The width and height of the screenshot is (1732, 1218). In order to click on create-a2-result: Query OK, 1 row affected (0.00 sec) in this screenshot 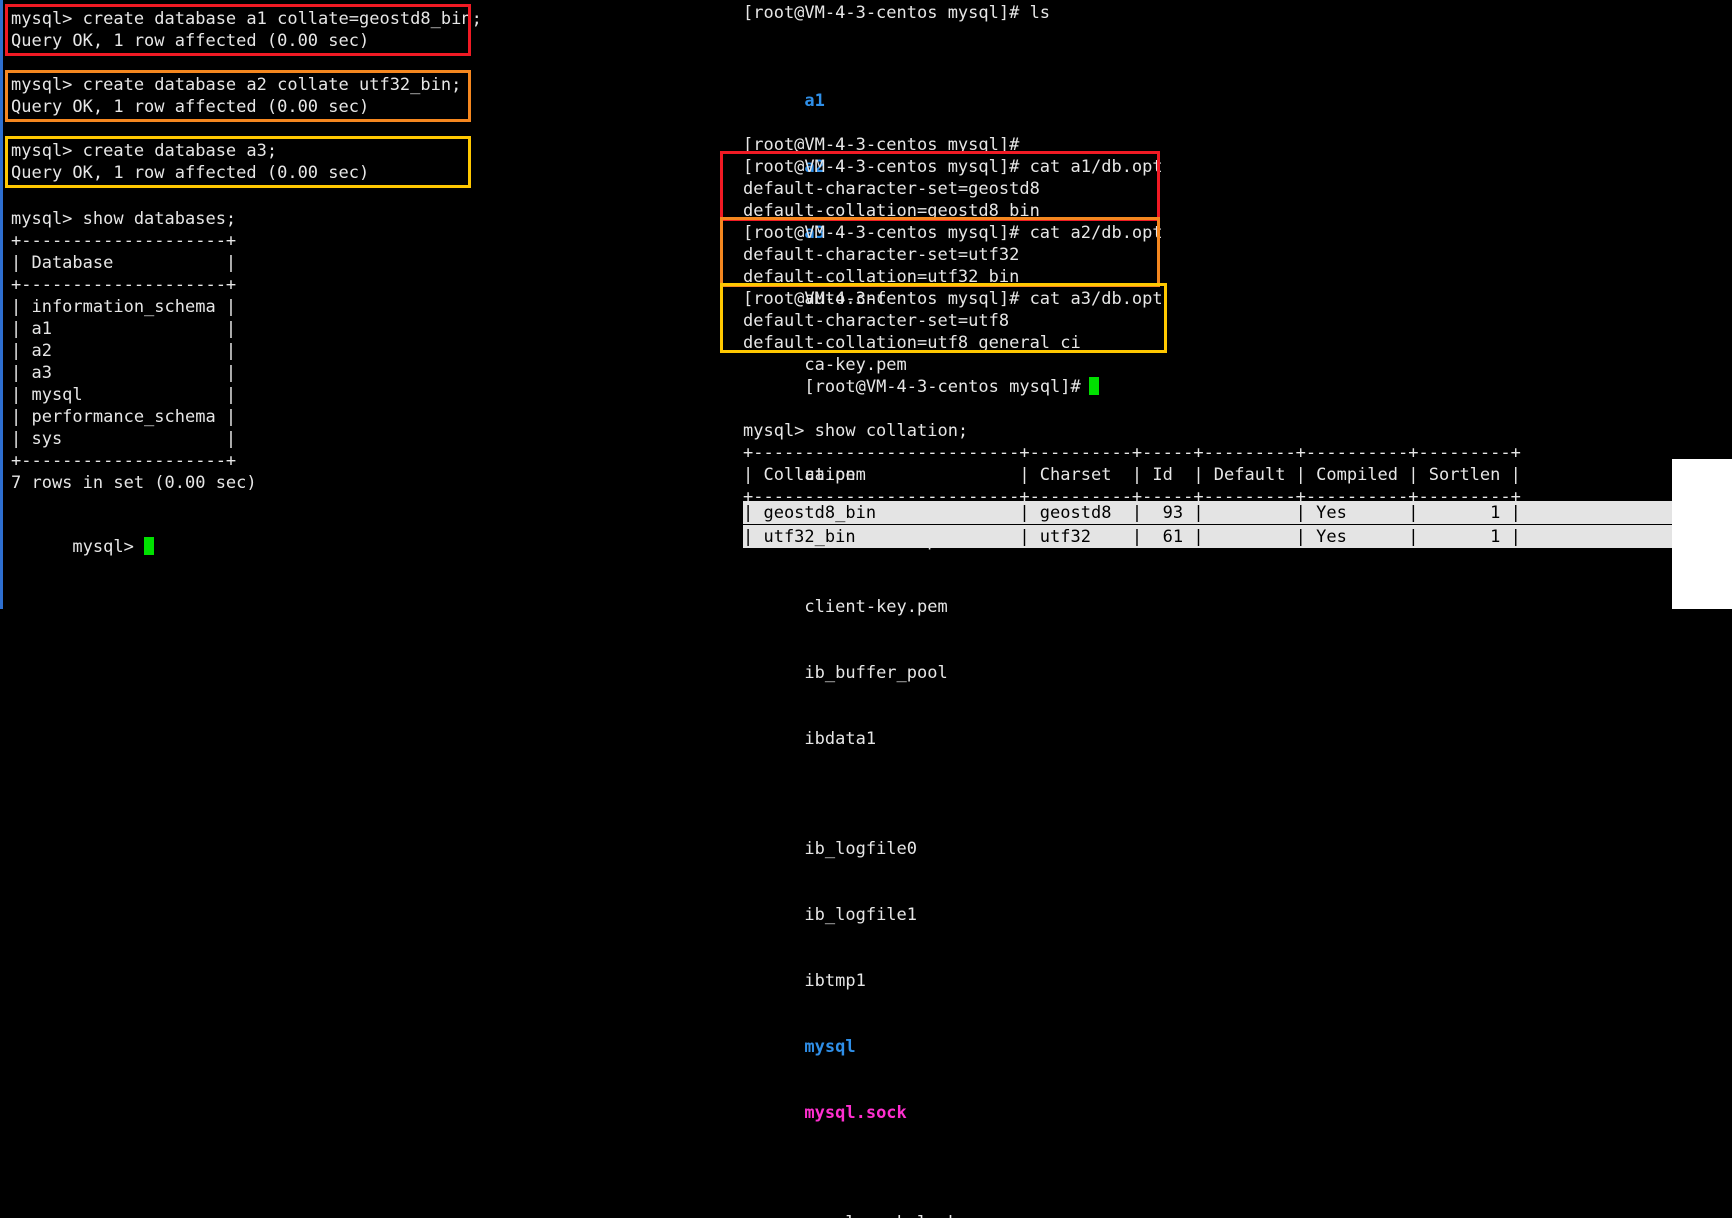, I will do `click(190, 107)`.